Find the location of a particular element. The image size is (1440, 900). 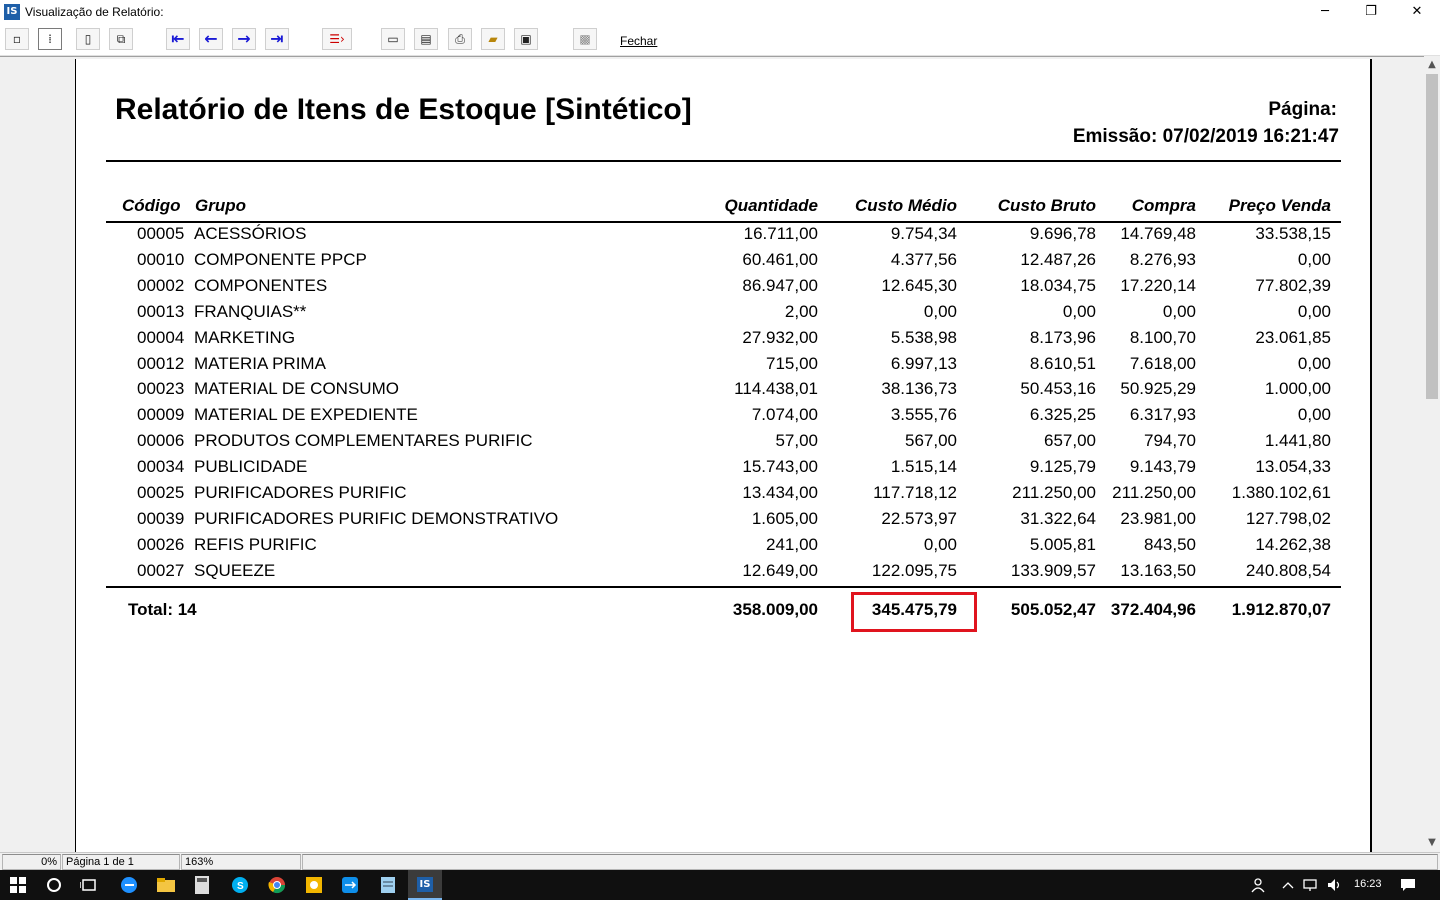

total-label: Total: 14 is located at coordinates (162, 609).